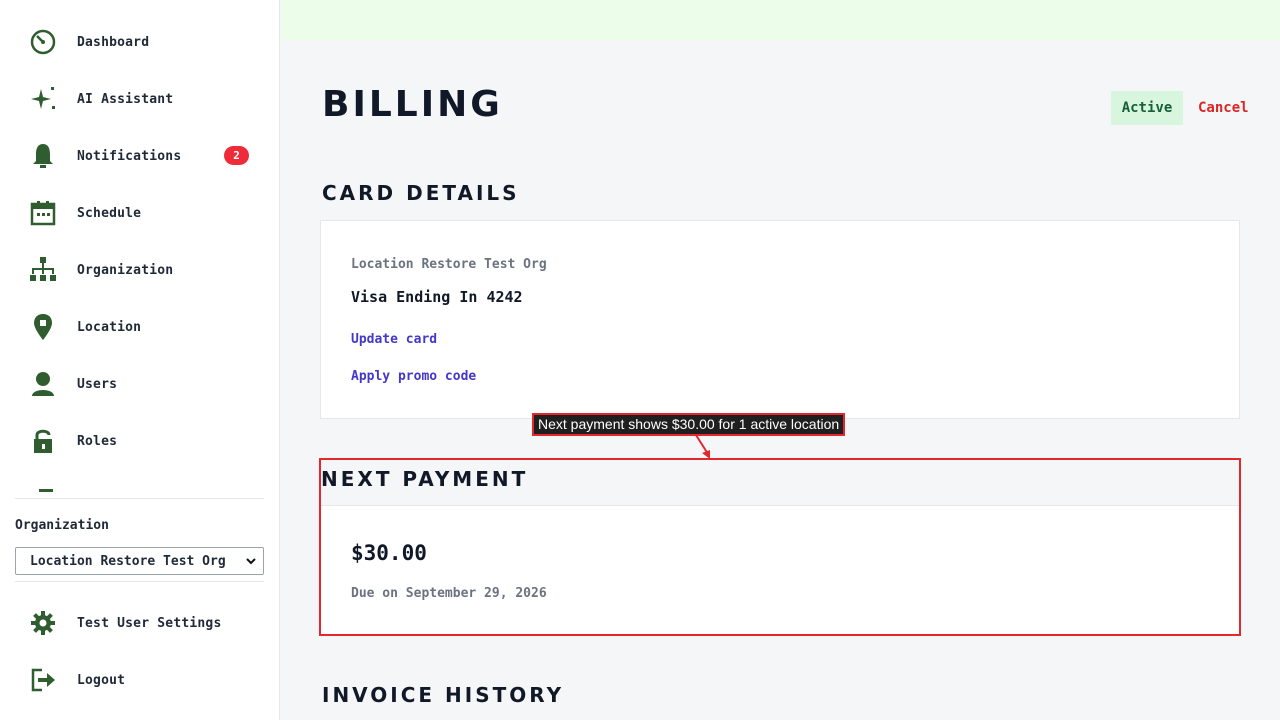  Describe the element at coordinates (125, 270) in the screenshot. I see `sidebar-item-label: Organization` at that location.